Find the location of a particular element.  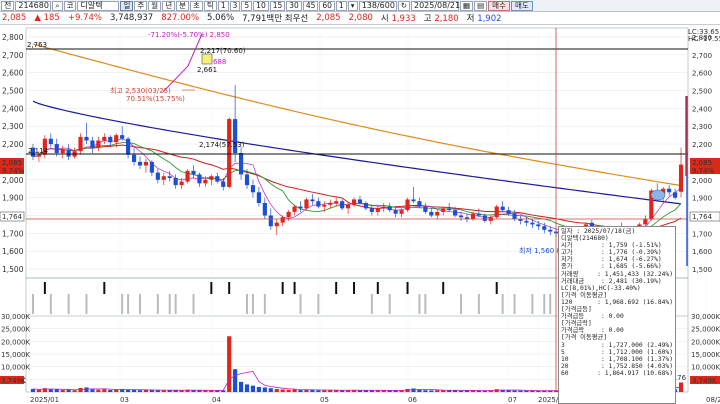

priority-label: 최우선 is located at coordinates (296, 19).